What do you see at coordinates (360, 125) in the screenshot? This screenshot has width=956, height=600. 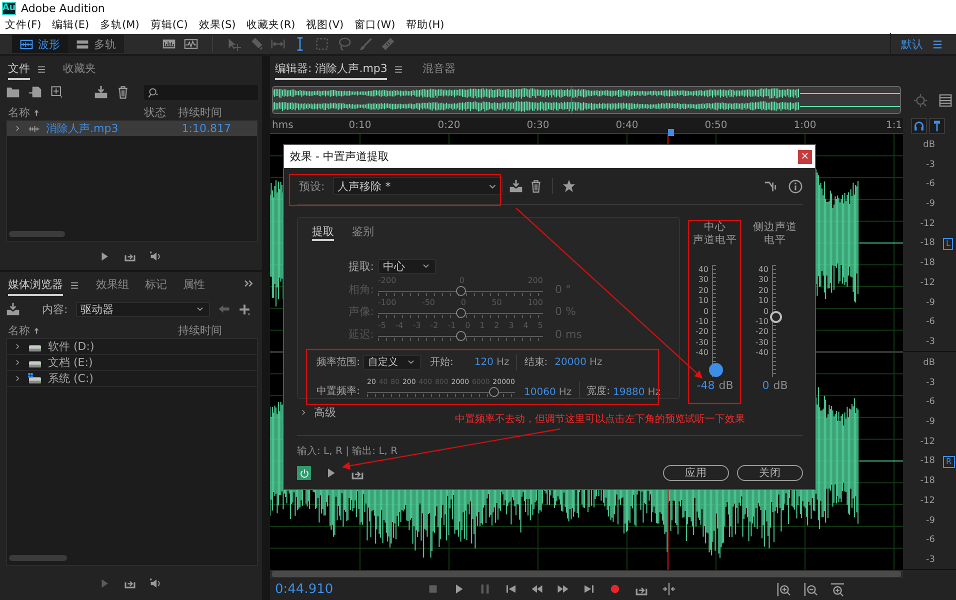 I see `ruler-label: 0:10` at bounding box center [360, 125].